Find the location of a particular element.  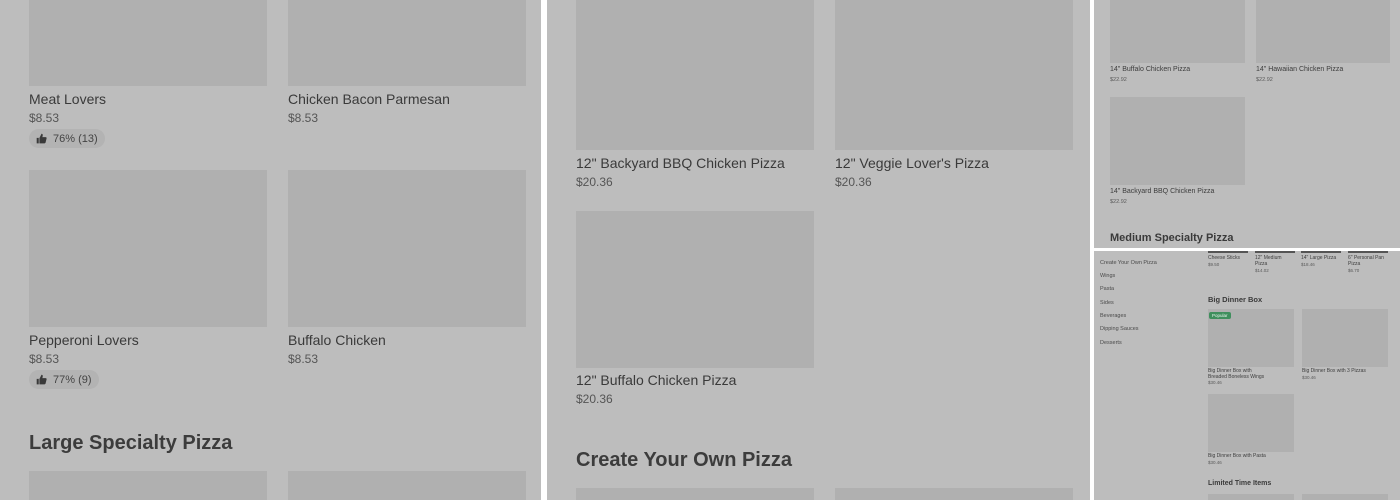

sidebar-item-desserts: Desserts is located at coordinates (1111, 343).